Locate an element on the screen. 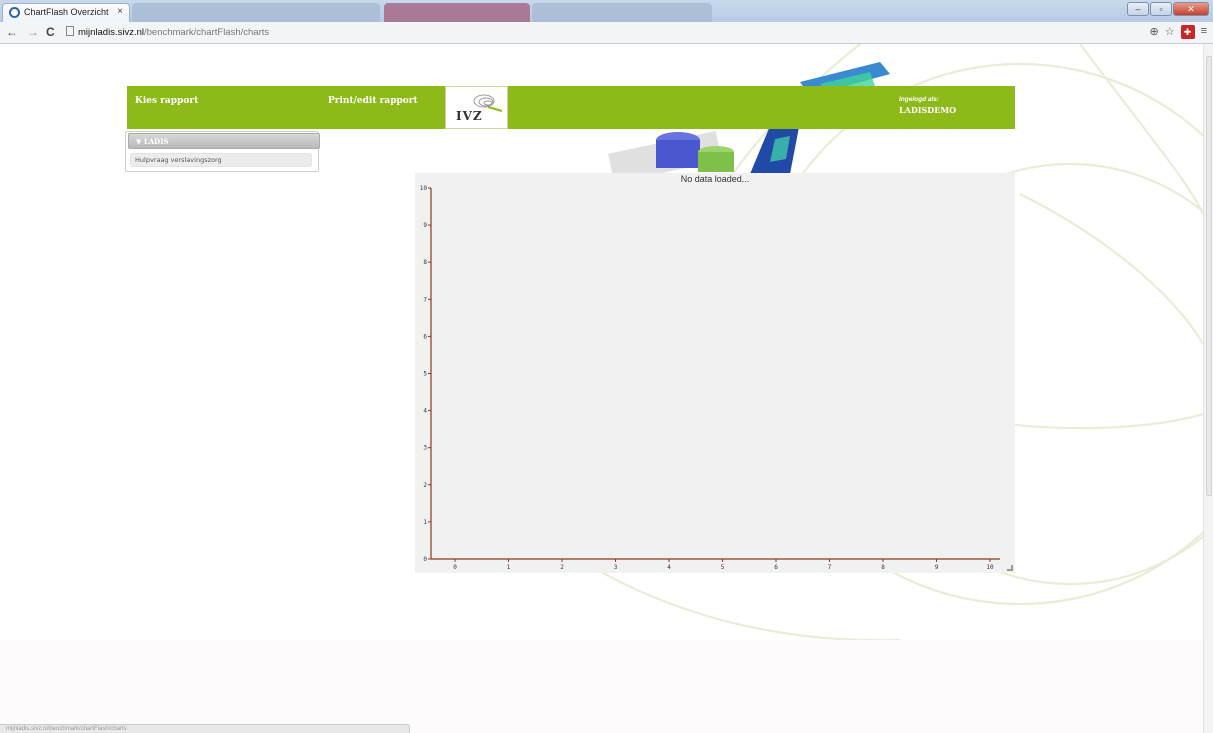 The width and height of the screenshot is (1213, 733). y-tick-label: 1 is located at coordinates (425, 522).